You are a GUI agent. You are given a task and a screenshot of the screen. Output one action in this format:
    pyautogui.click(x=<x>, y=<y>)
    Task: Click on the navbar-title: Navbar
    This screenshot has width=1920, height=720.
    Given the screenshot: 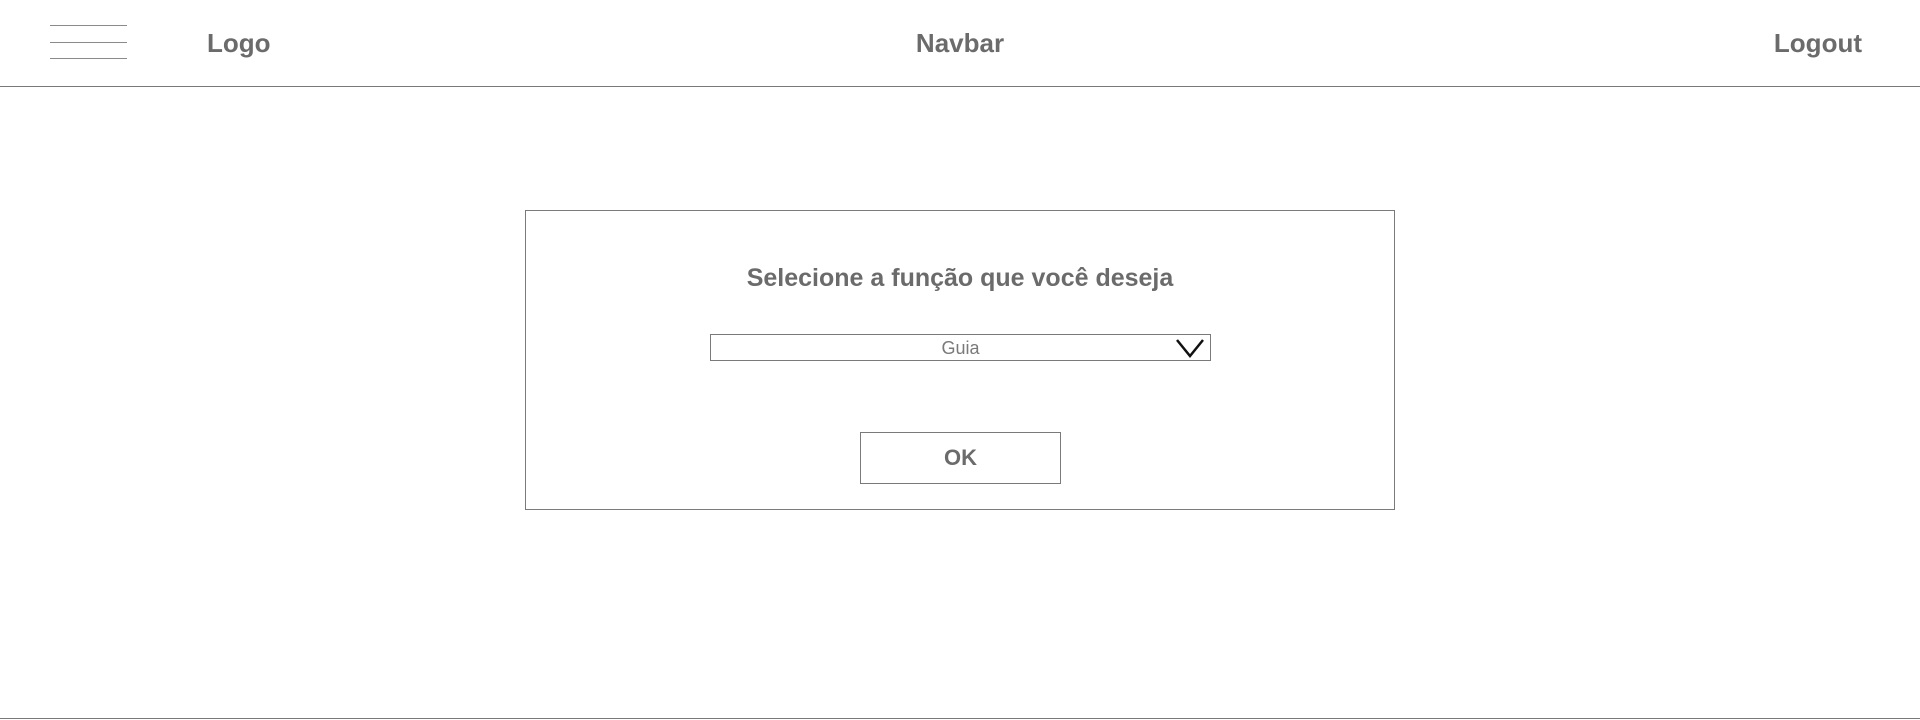 What is the action you would take?
    pyautogui.click(x=960, y=43)
    